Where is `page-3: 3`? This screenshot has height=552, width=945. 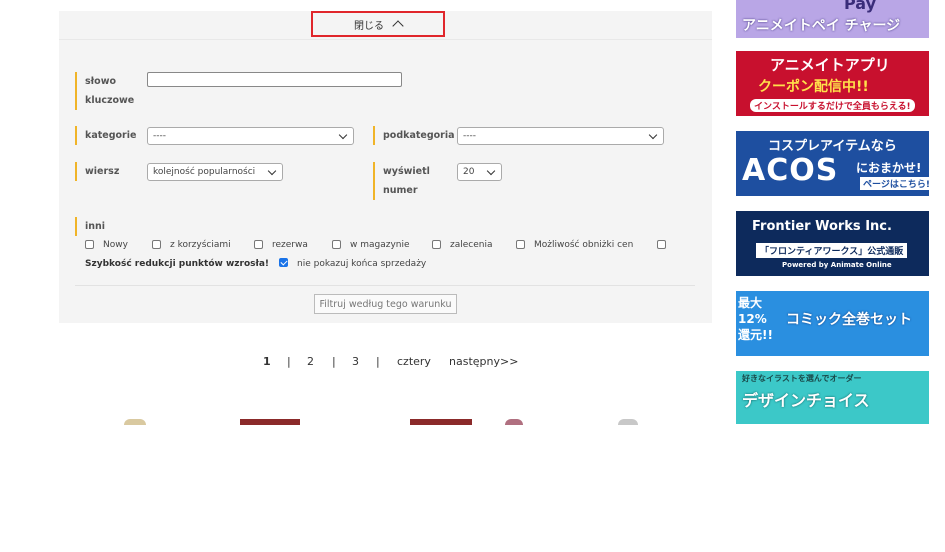 page-3: 3 is located at coordinates (355, 363).